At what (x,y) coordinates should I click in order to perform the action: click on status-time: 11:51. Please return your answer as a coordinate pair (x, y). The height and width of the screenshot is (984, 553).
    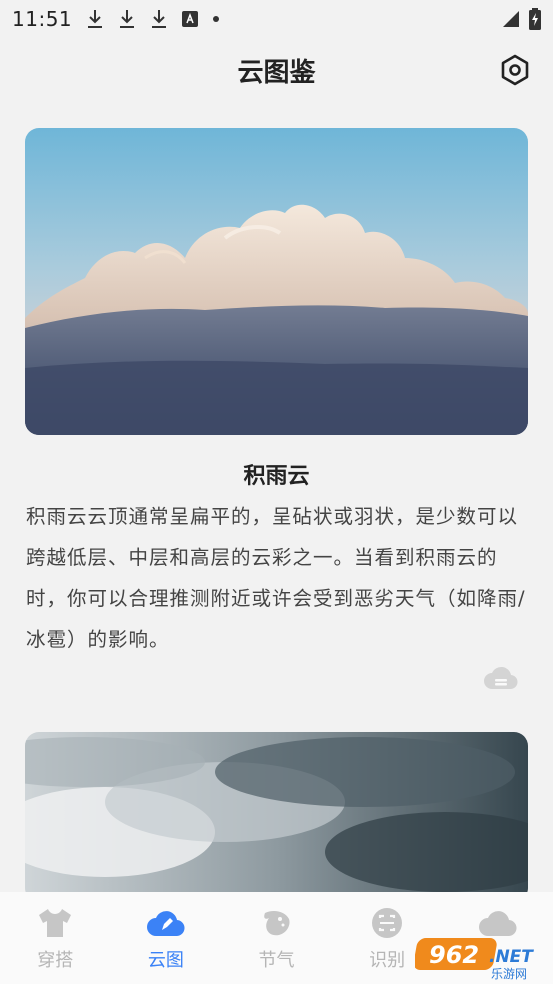
    Looking at the image, I should click on (42, 19).